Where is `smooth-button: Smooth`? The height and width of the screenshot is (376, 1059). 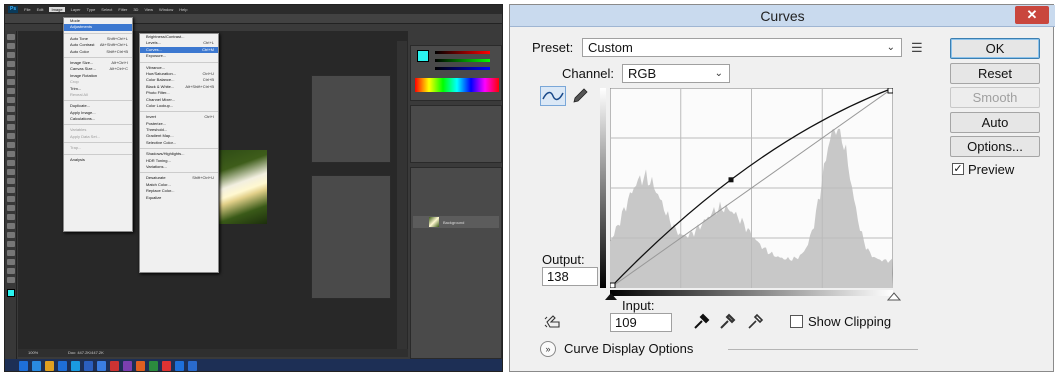 smooth-button: Smooth is located at coordinates (995, 97).